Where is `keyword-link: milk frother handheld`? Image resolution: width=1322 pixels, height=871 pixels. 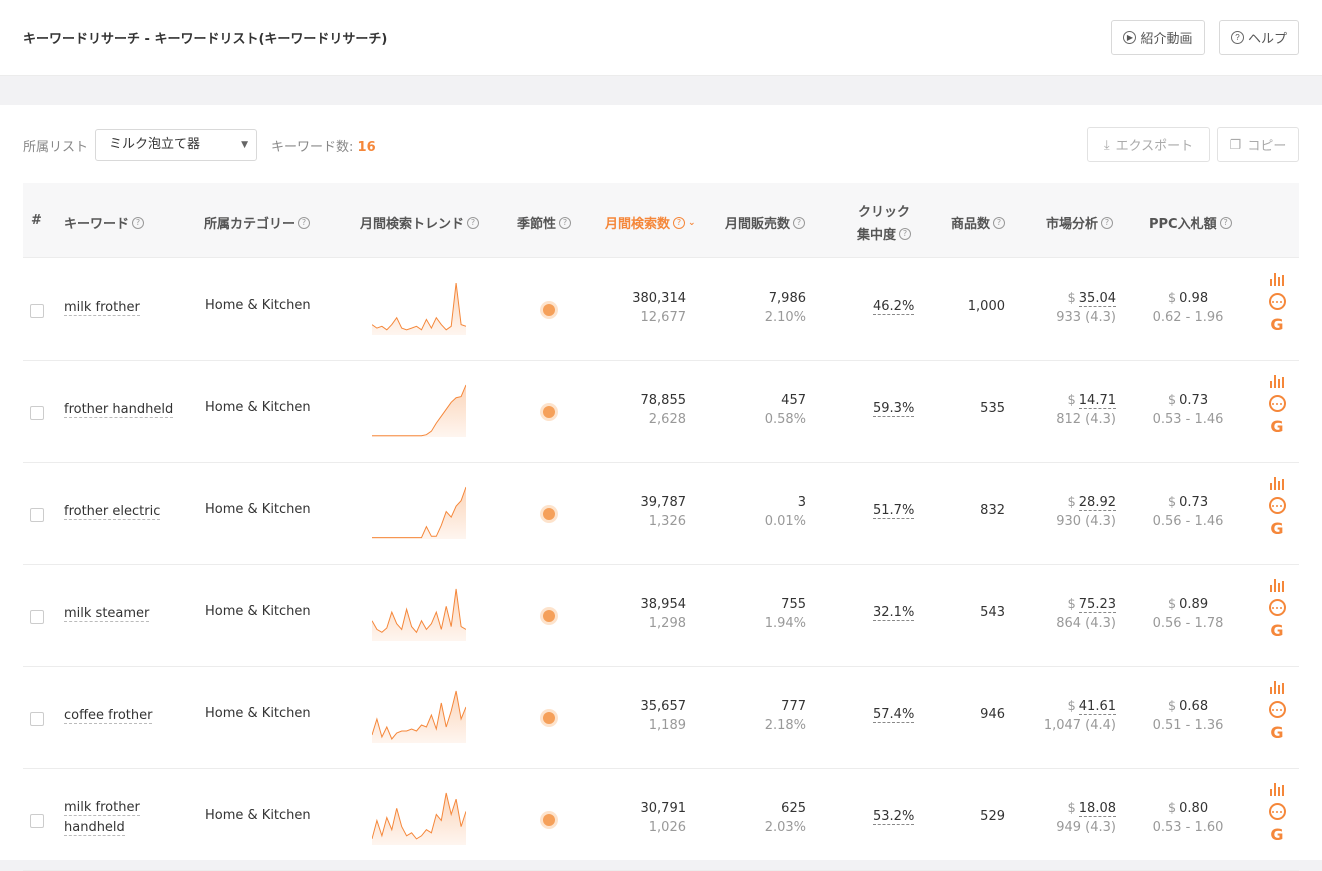
keyword-link: milk frother handheld is located at coordinates (126, 818).